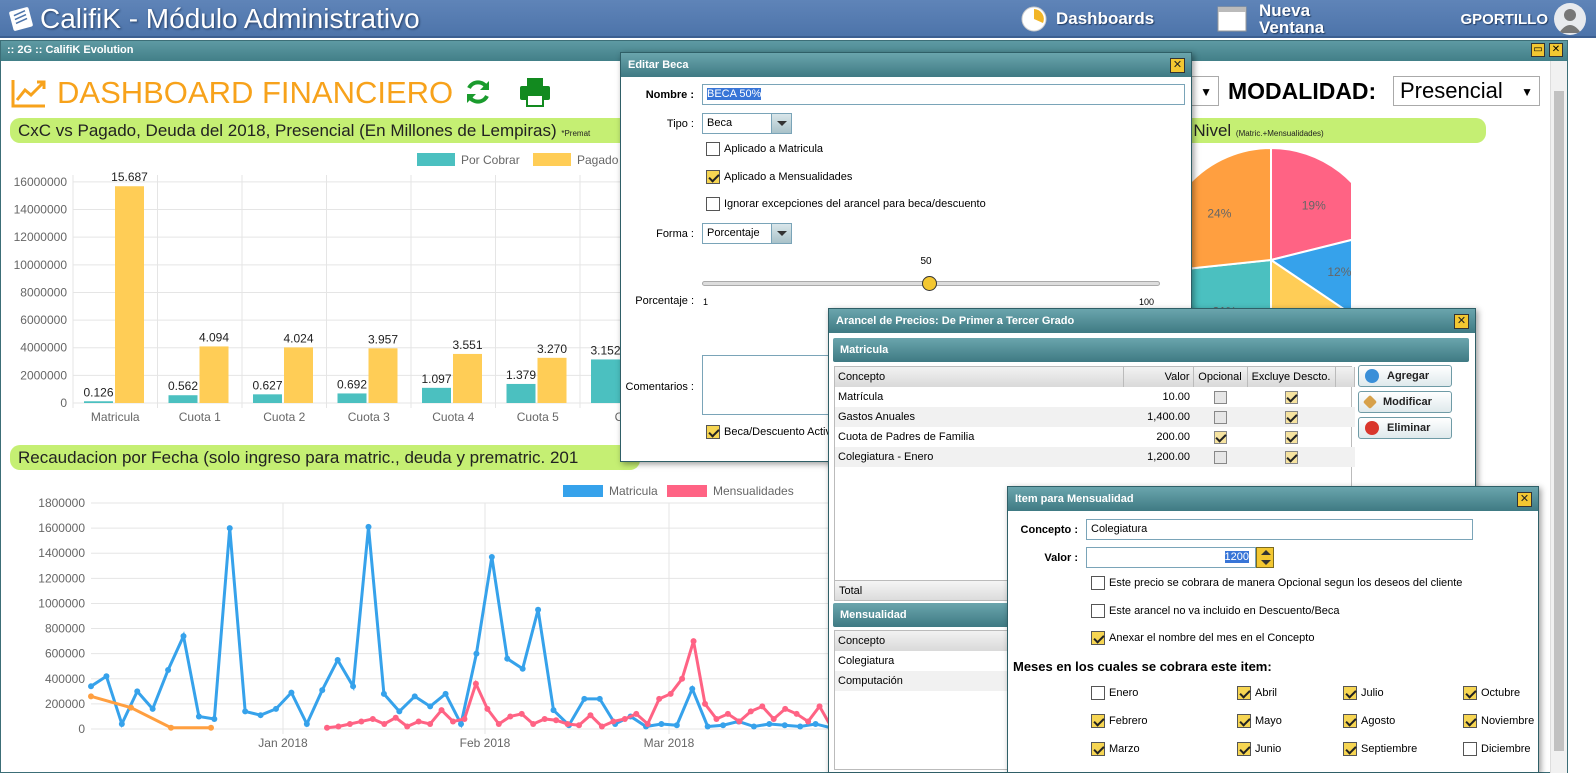  What do you see at coordinates (706, 302) in the screenshot?
I see `slider-min: 1` at bounding box center [706, 302].